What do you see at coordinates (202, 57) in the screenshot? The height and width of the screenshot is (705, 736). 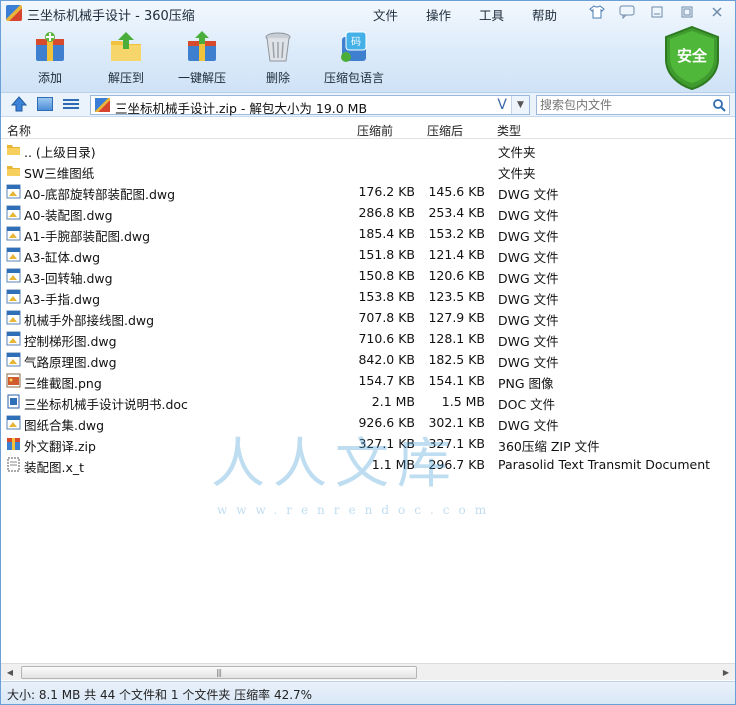 I see `one-click-extract-button: 一键解压` at bounding box center [202, 57].